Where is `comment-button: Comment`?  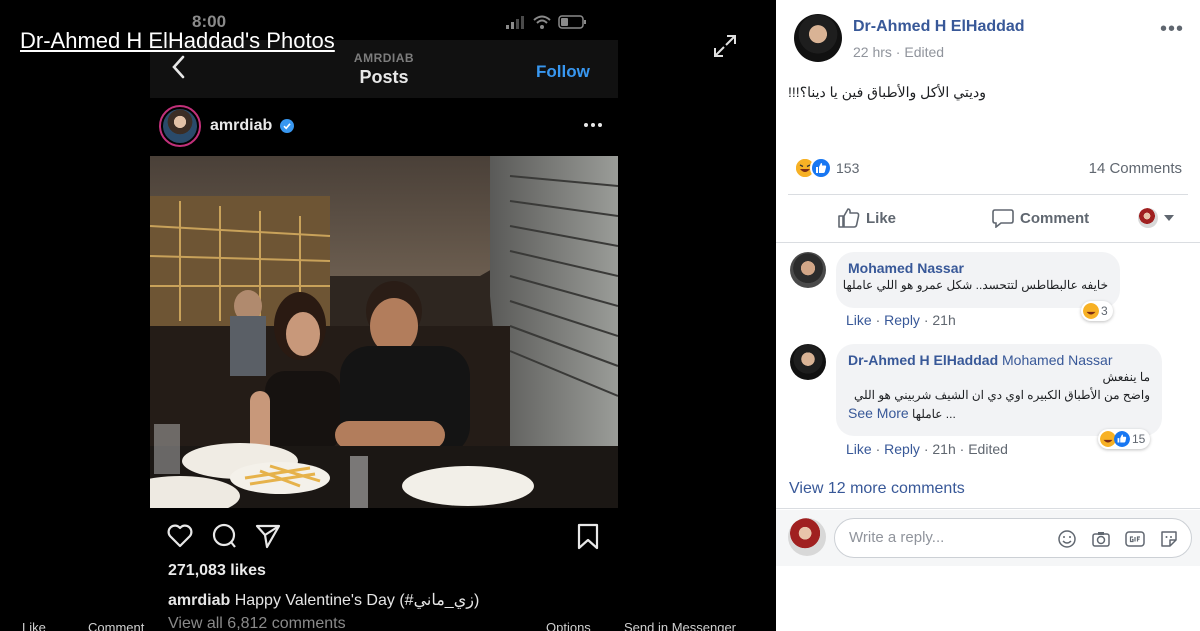
comment-button: Comment is located at coordinates (1040, 218).